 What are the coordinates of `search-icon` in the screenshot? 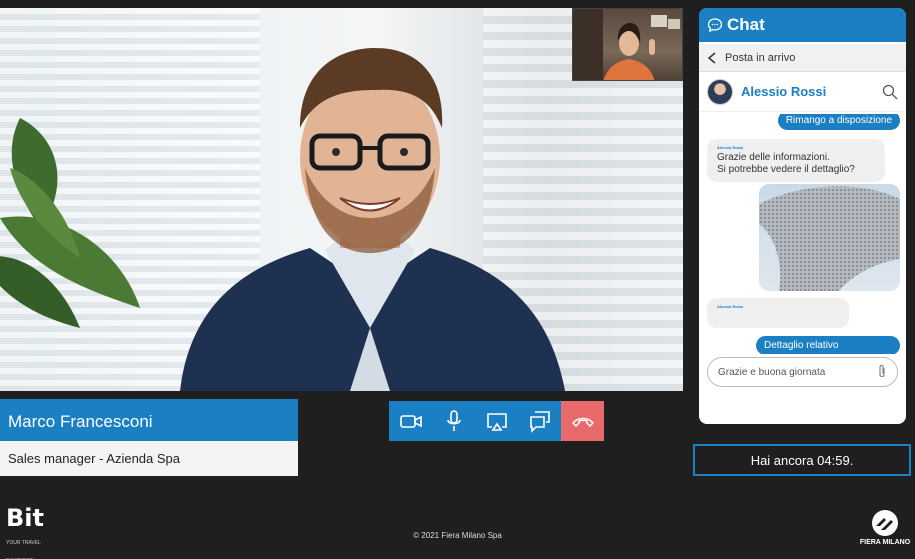 It's located at (890, 92).